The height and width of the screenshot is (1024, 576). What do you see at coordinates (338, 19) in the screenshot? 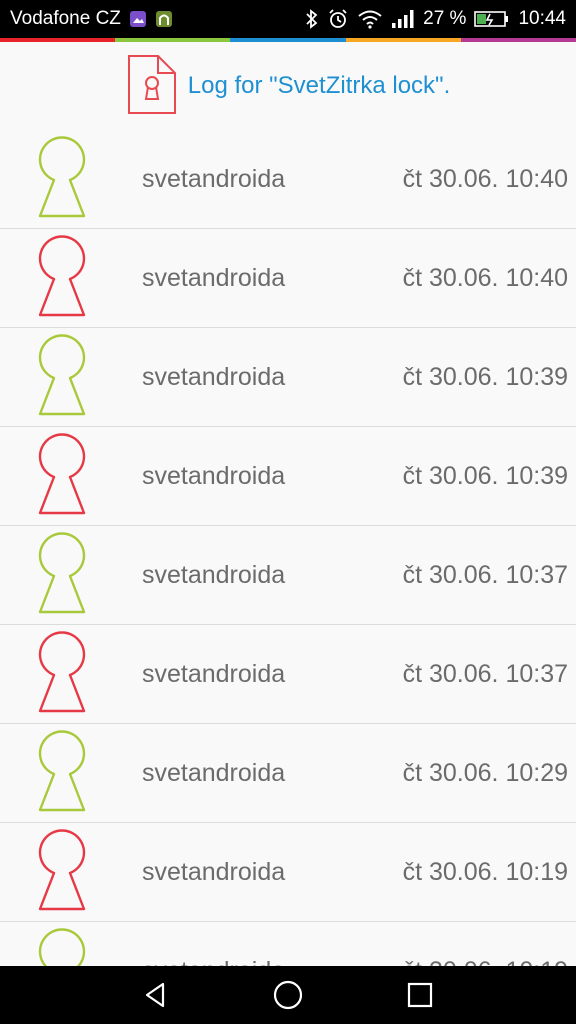
I see `alarm-icon` at bounding box center [338, 19].